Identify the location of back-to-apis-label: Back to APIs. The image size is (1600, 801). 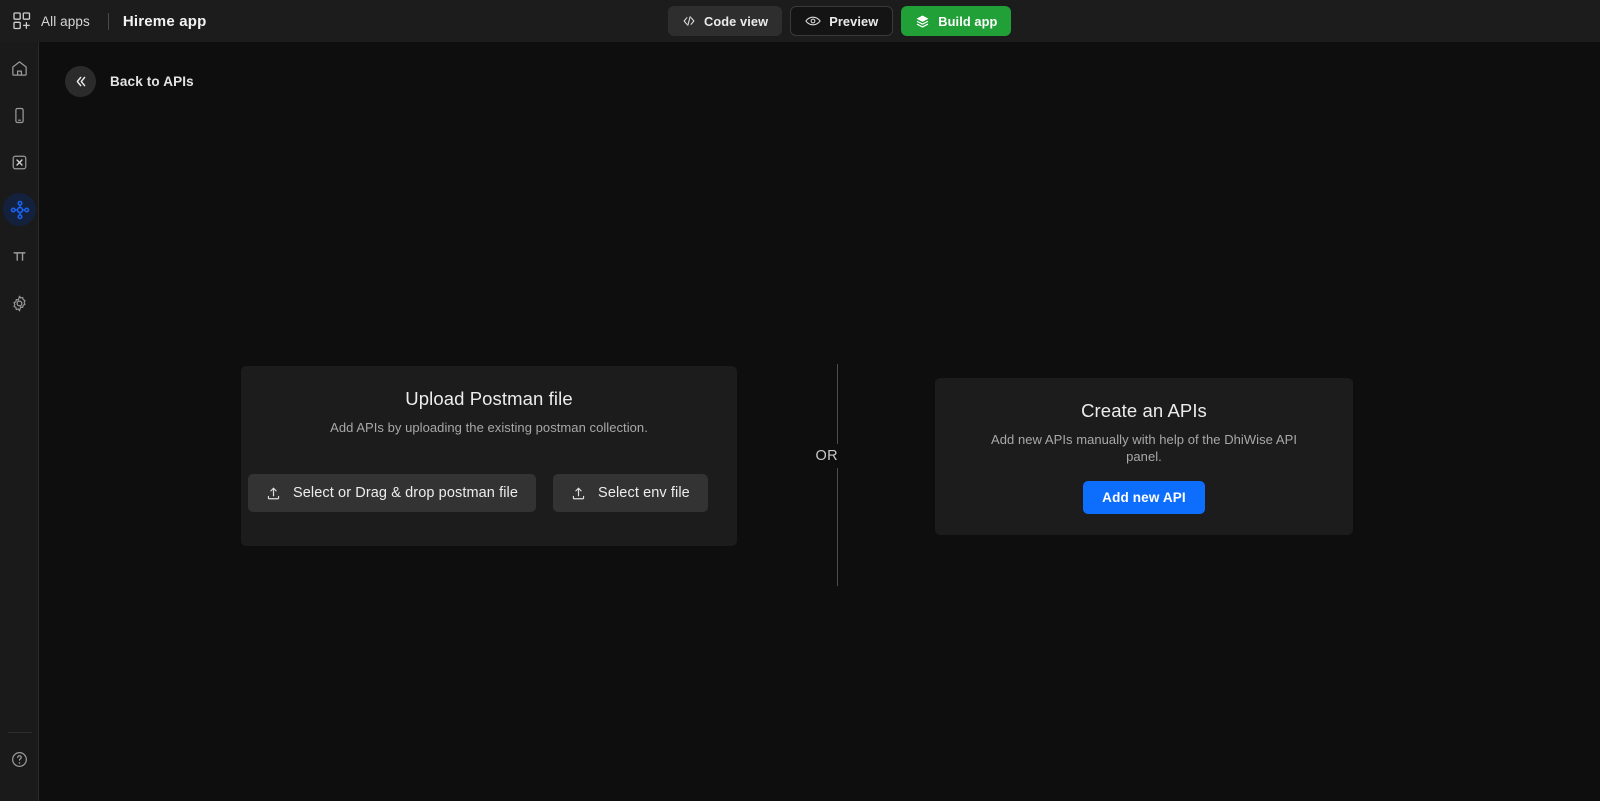
(152, 81).